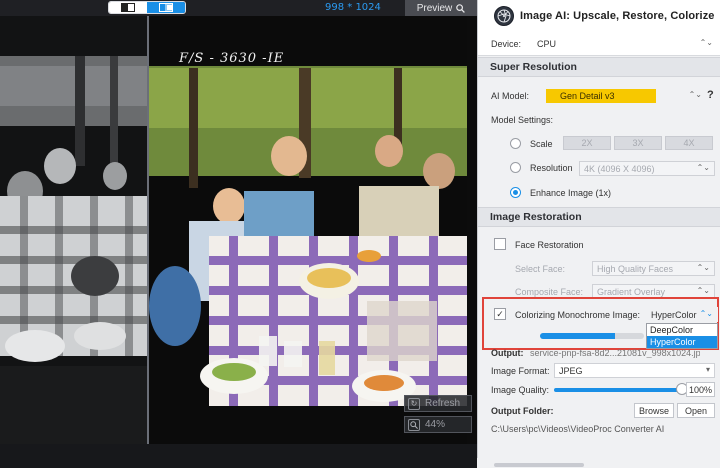 Image resolution: width=720 pixels, height=468 pixels. Describe the element at coordinates (619, 168) in the screenshot. I see `resolution-value: 4K (4096 X 4096)` at that location.